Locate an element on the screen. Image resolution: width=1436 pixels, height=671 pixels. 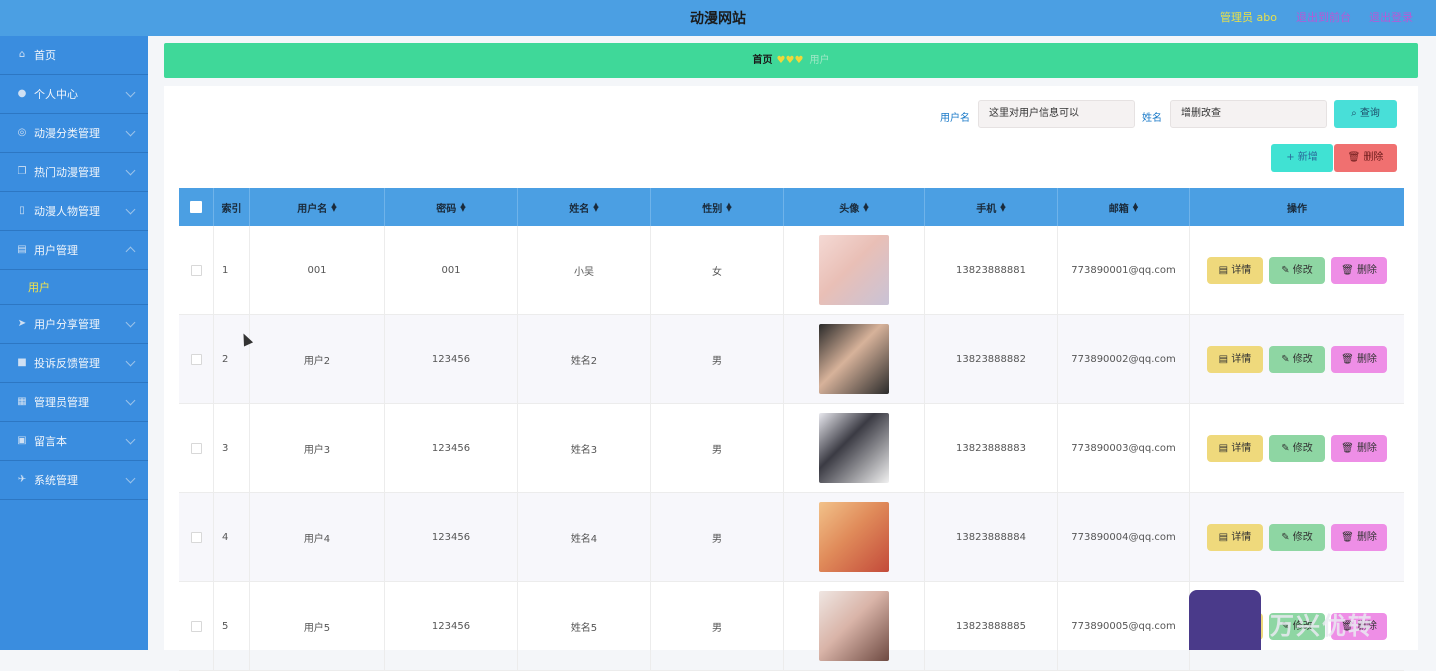
header-label: 手机 is located at coordinates (986, 209).